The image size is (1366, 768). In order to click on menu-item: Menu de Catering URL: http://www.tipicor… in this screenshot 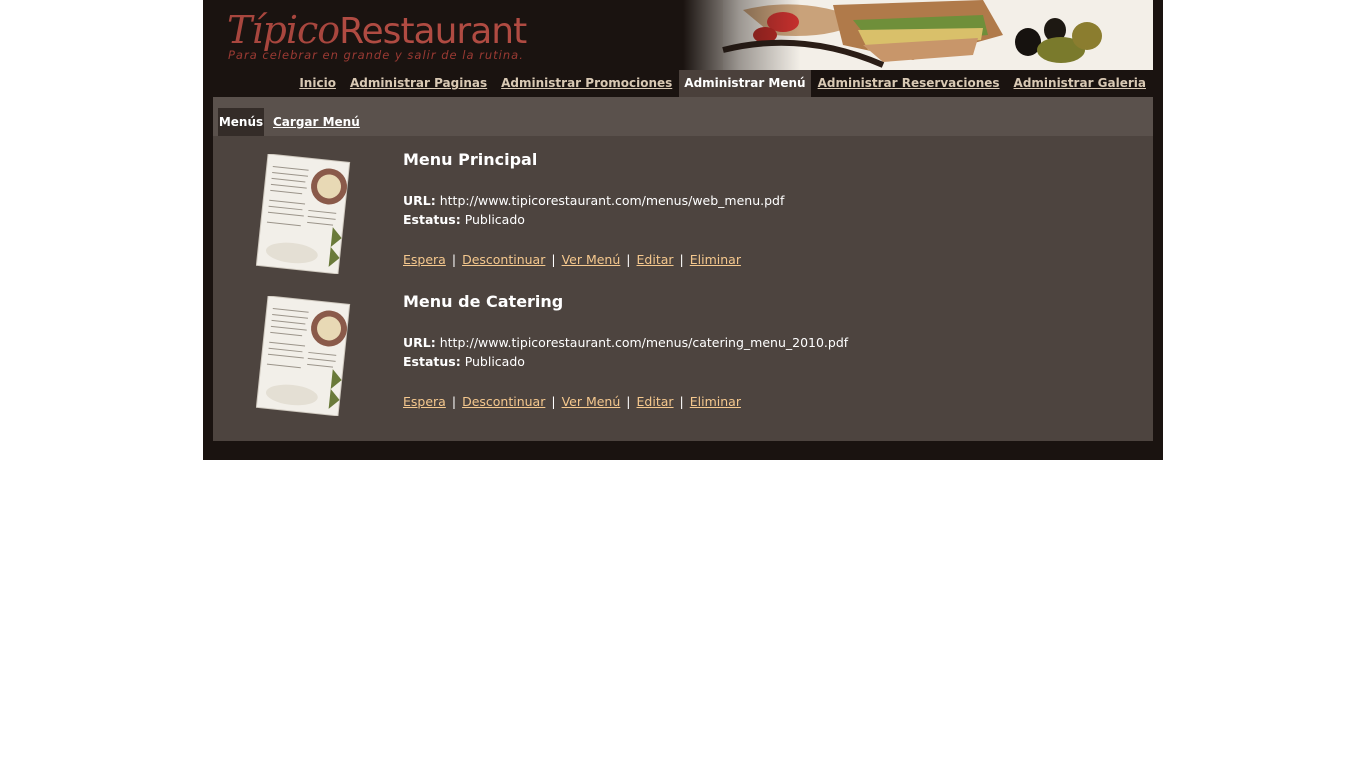, I will do `click(683, 352)`.